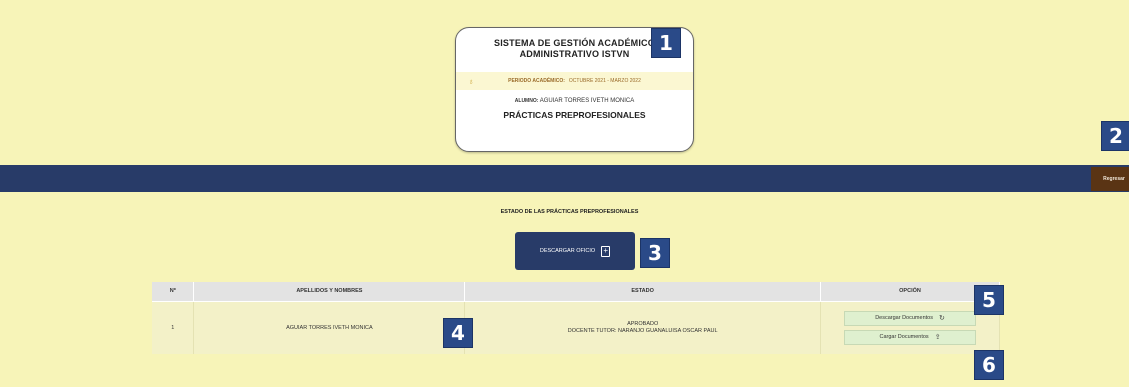  Describe the element at coordinates (329, 327) in the screenshot. I see `row-nombre: AGUIAR TORRES IVETH MONICA` at that location.